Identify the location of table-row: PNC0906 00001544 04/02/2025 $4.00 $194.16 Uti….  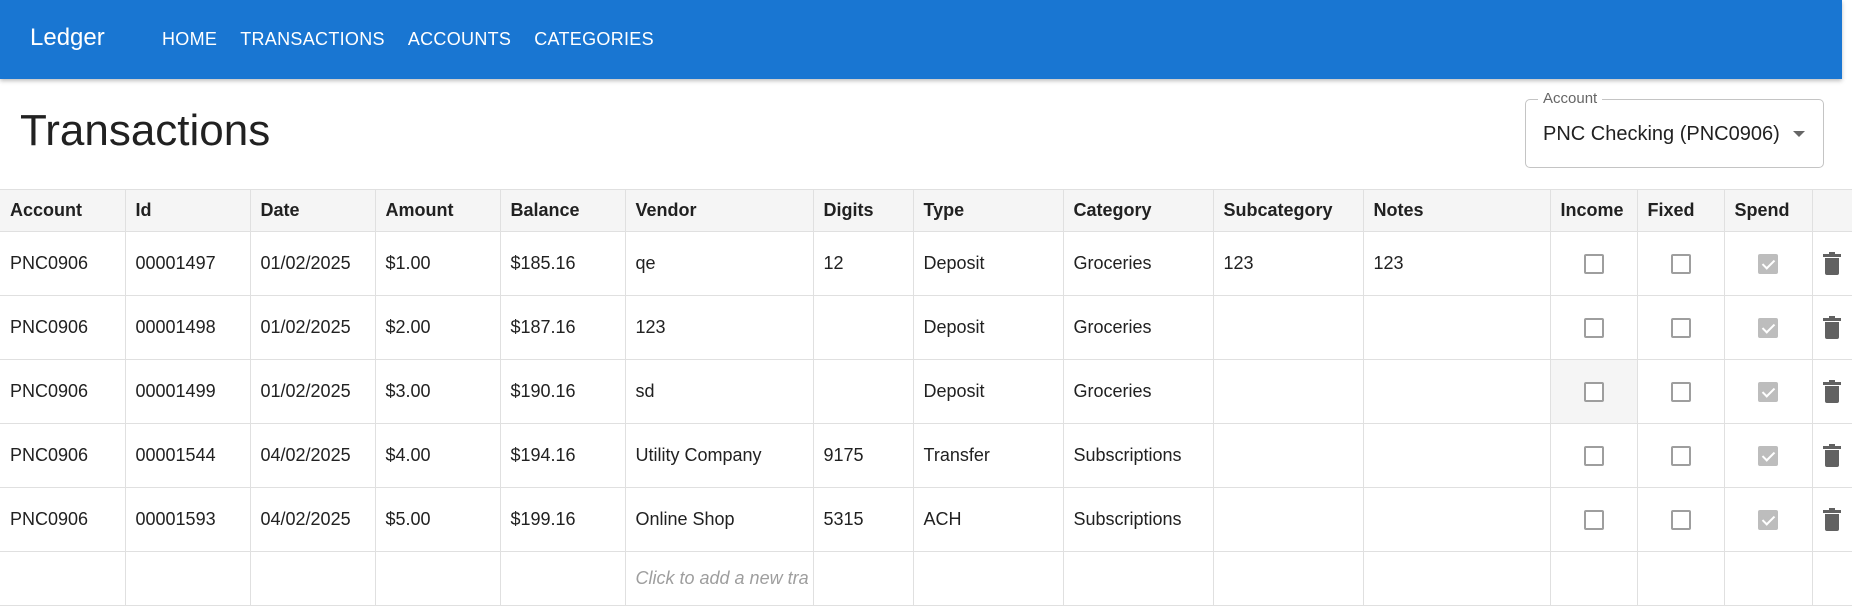
(926, 455).